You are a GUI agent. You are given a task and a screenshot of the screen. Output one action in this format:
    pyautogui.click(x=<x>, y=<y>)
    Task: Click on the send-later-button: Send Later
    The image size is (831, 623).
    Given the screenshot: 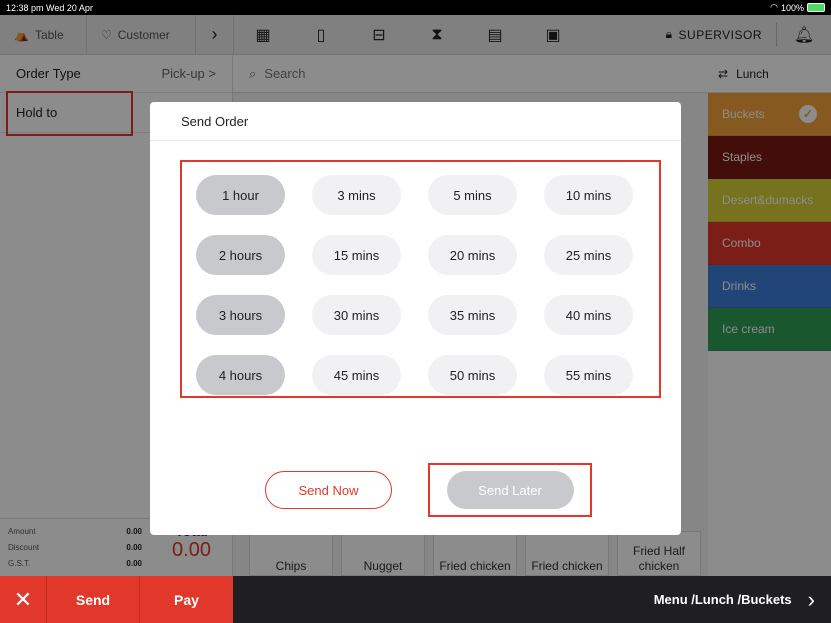 What is the action you would take?
    pyautogui.click(x=510, y=490)
    